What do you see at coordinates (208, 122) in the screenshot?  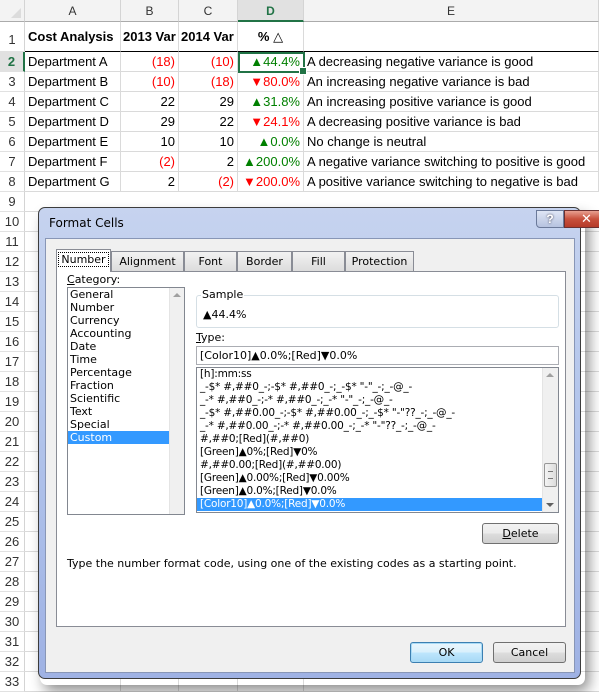 I see `cell-2014-var: 22` at bounding box center [208, 122].